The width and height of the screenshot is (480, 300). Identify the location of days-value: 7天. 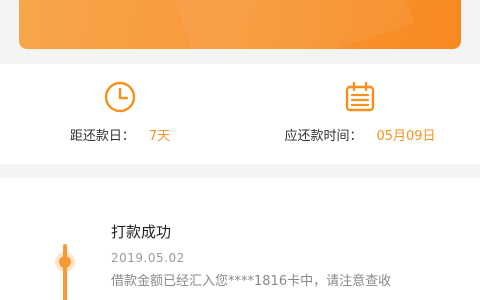
(159, 136).